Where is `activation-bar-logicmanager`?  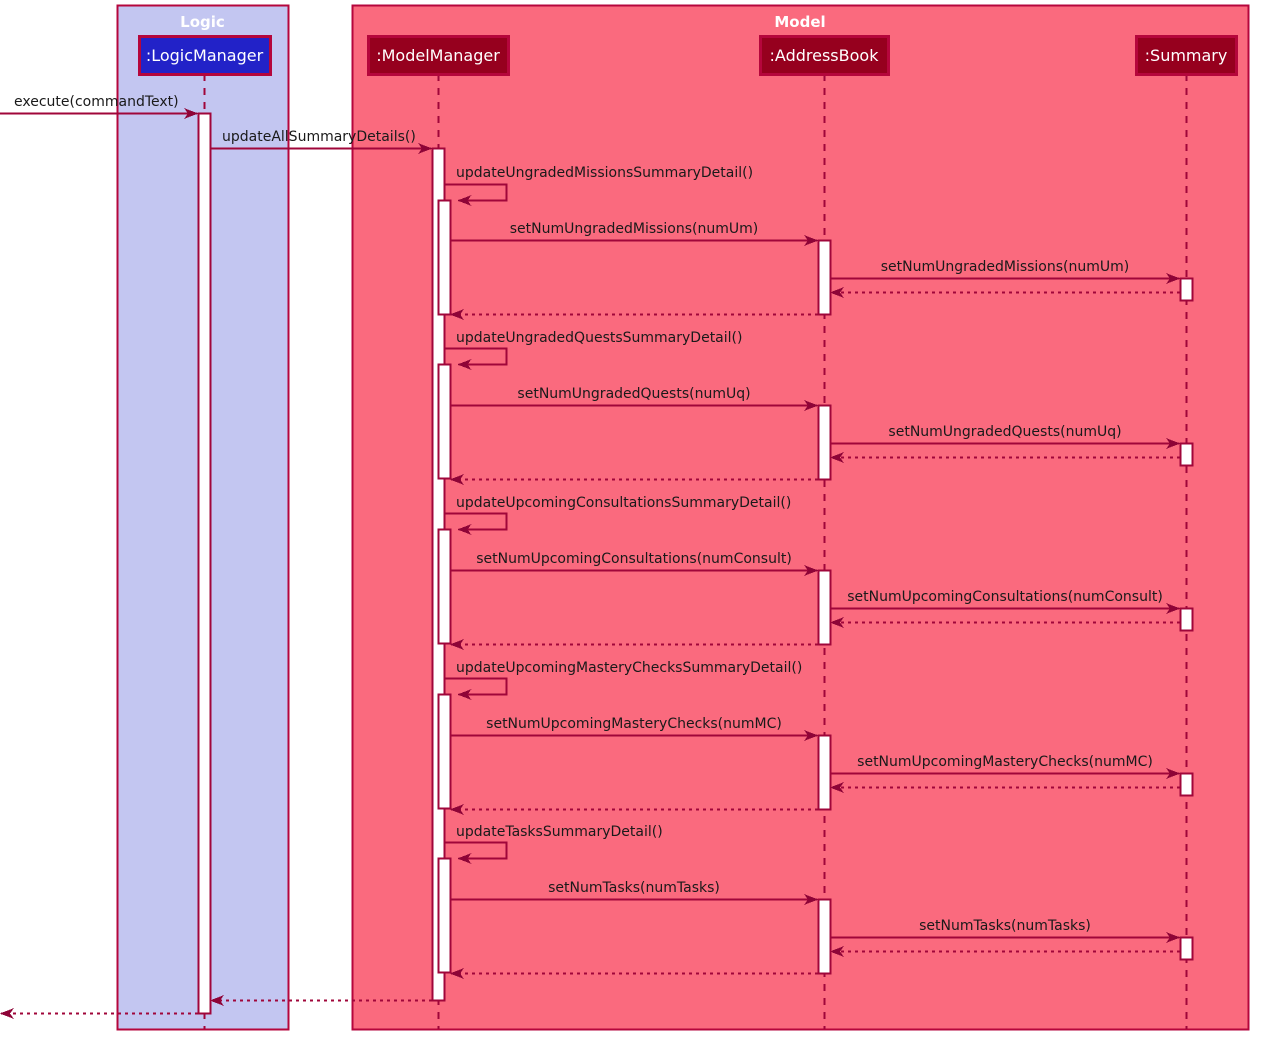
activation-bar-logicmanager is located at coordinates (204, 563).